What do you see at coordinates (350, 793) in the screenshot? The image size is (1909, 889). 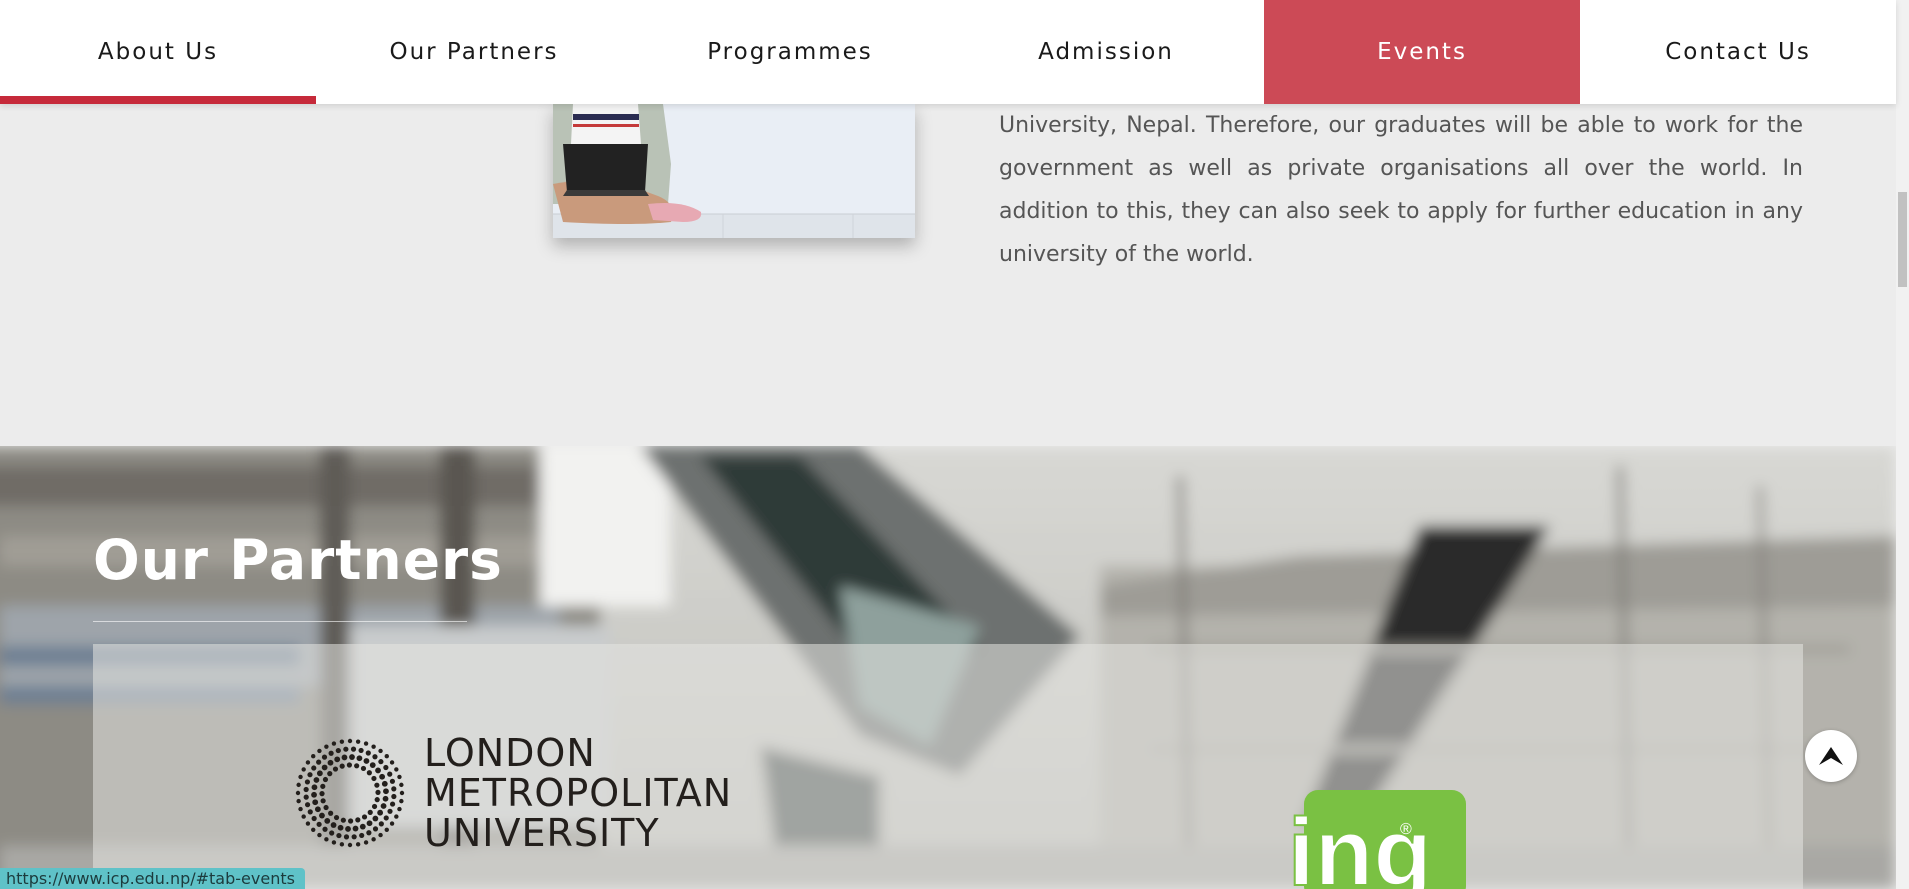 I see `lmu-emblem-icon` at bounding box center [350, 793].